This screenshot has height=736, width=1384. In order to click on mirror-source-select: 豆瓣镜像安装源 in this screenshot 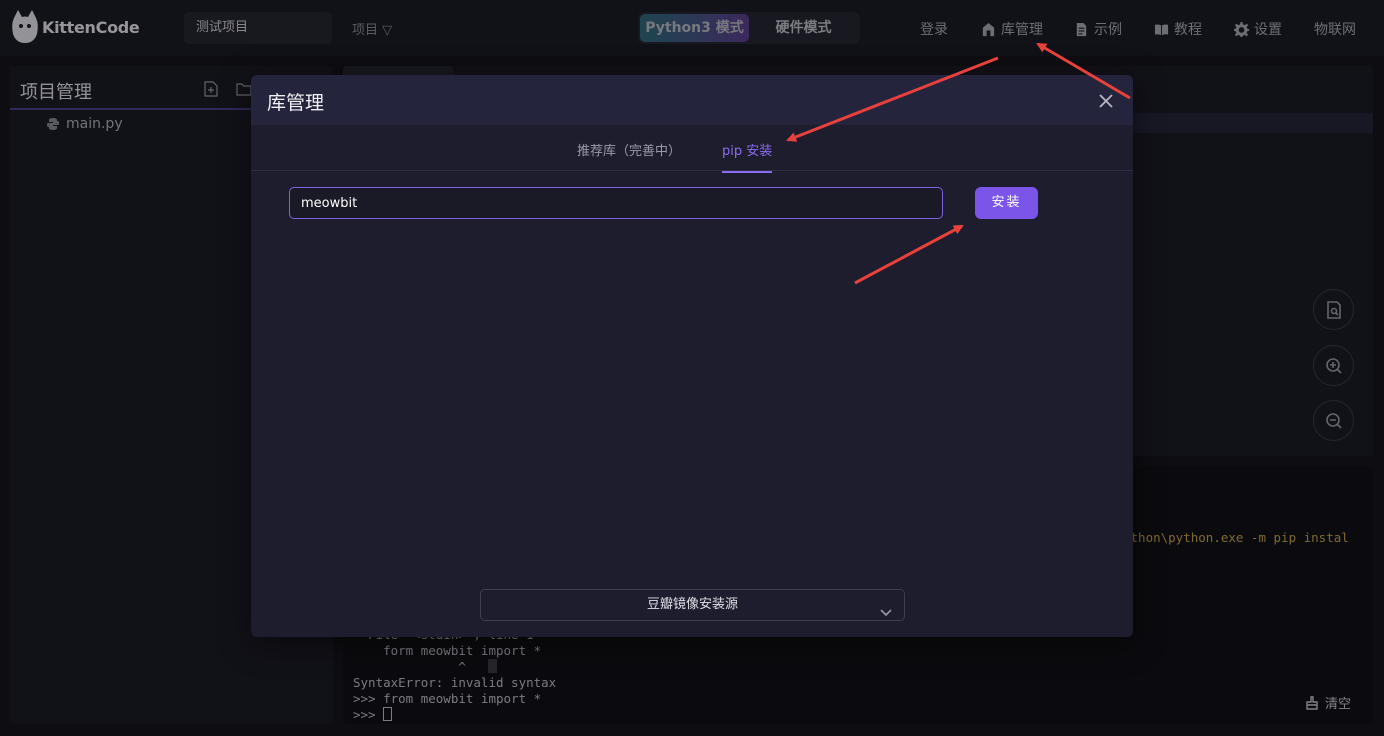, I will do `click(692, 605)`.